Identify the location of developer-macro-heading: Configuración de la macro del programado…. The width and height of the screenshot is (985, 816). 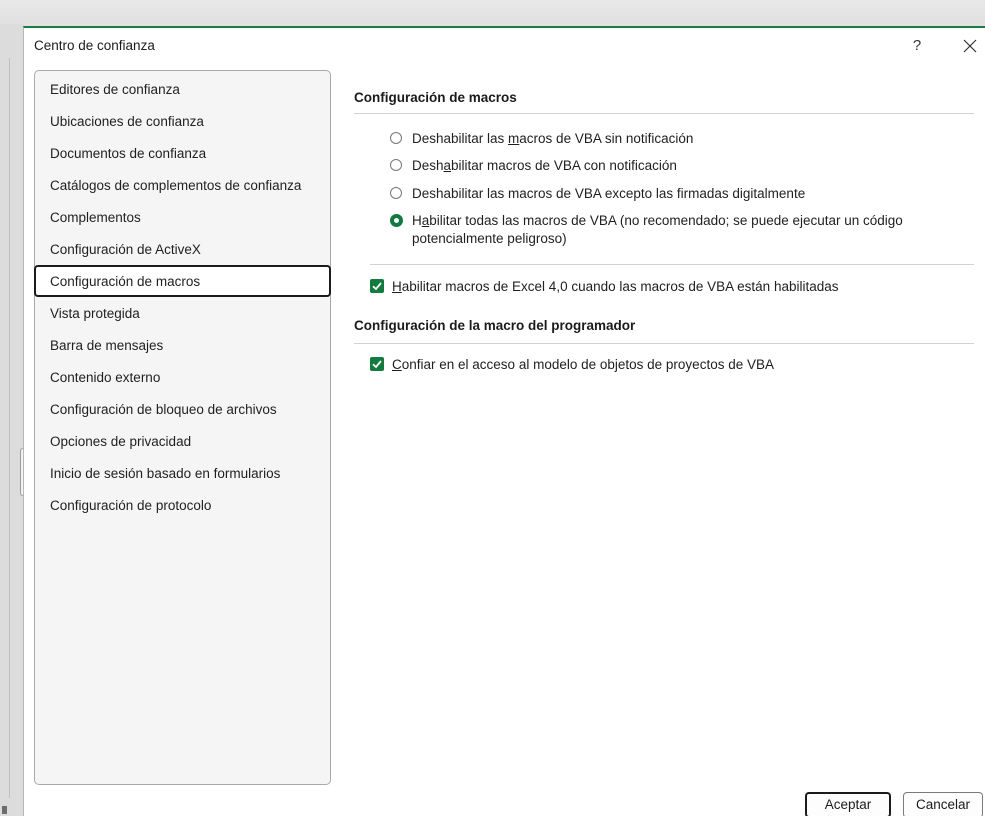
(495, 325).